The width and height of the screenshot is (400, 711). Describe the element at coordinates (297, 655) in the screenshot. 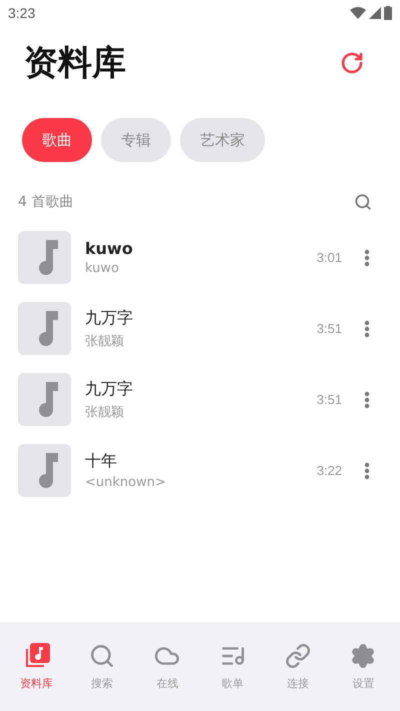

I see `link-icon` at that location.